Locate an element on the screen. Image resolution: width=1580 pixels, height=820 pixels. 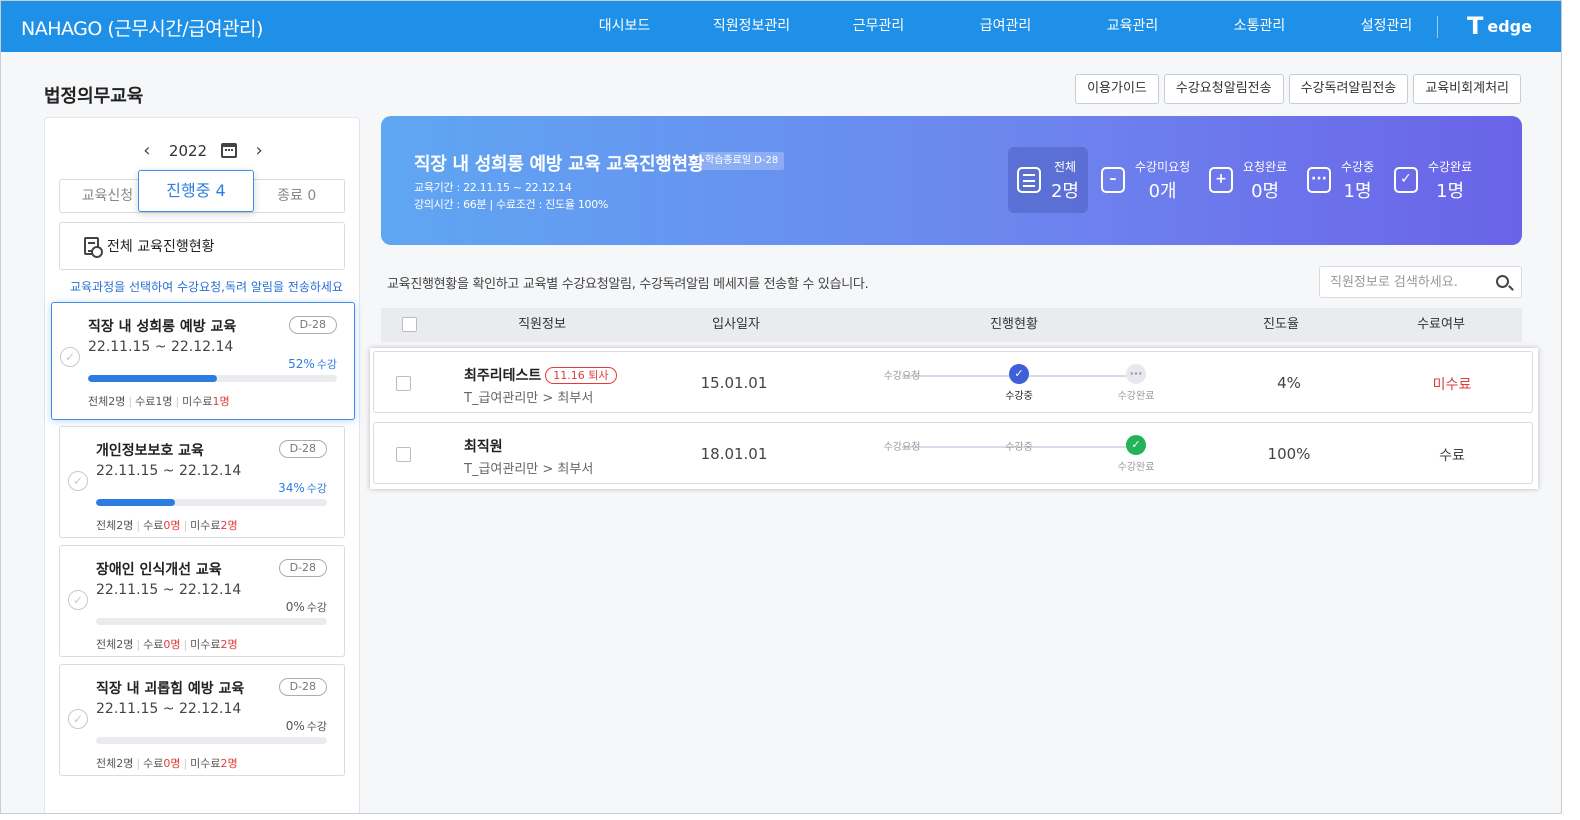
course-name: 직장 내 성희롱 예방 교육 is located at coordinates (162, 327).